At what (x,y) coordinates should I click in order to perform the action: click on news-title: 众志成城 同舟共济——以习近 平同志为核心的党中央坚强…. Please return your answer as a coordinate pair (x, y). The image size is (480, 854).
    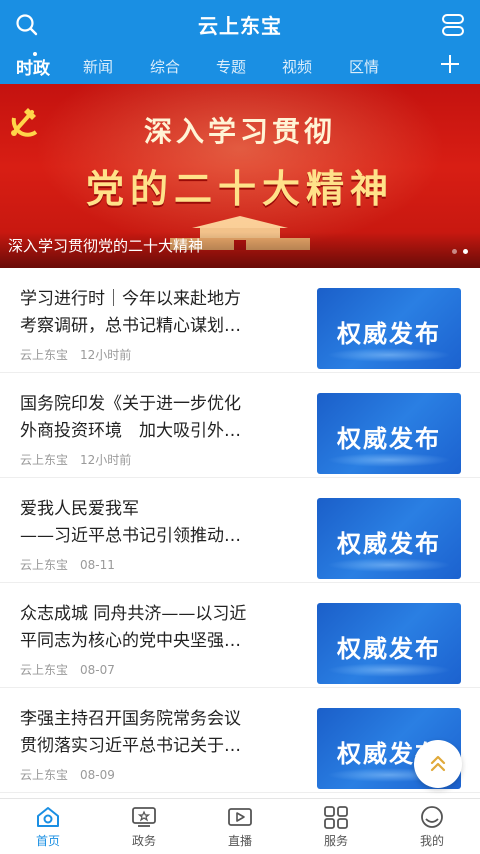
    Looking at the image, I should click on (155, 628).